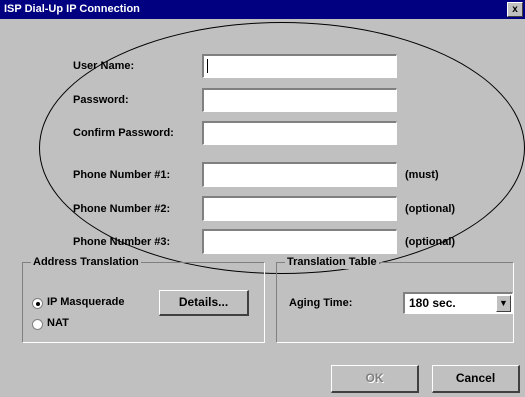 Image resolution: width=525 pixels, height=397 pixels. I want to click on phone-1-input, so click(299, 174).